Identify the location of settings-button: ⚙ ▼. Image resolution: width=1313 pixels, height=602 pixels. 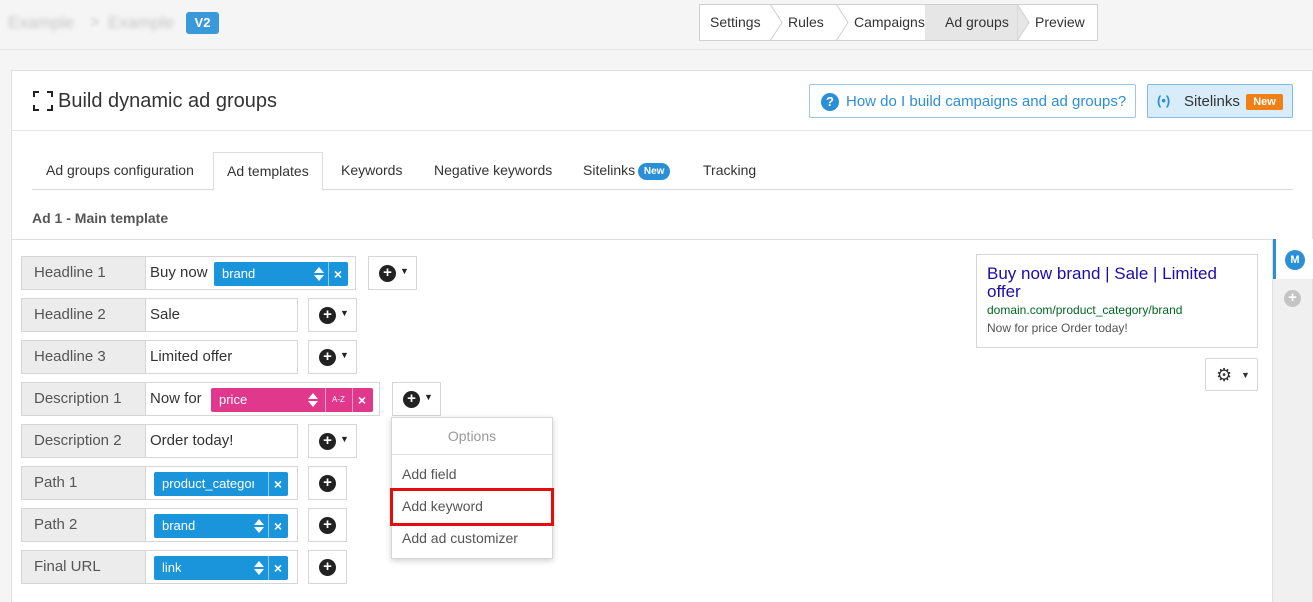
(1231, 374).